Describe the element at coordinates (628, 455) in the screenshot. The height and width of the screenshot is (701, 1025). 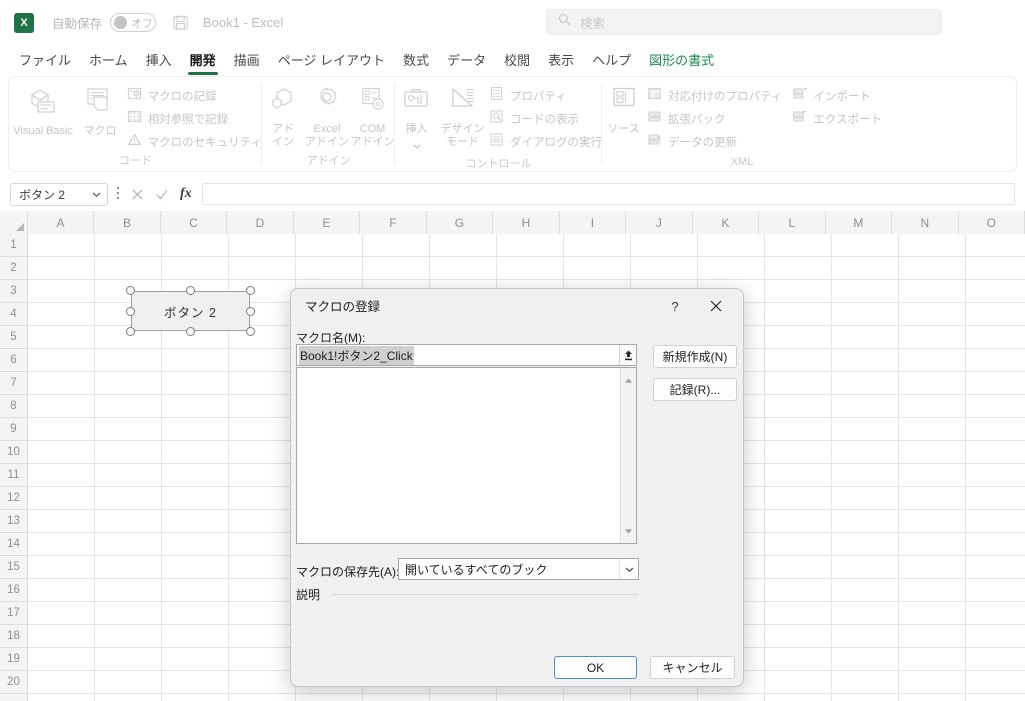
I see `macro-list-scrollbar` at that location.